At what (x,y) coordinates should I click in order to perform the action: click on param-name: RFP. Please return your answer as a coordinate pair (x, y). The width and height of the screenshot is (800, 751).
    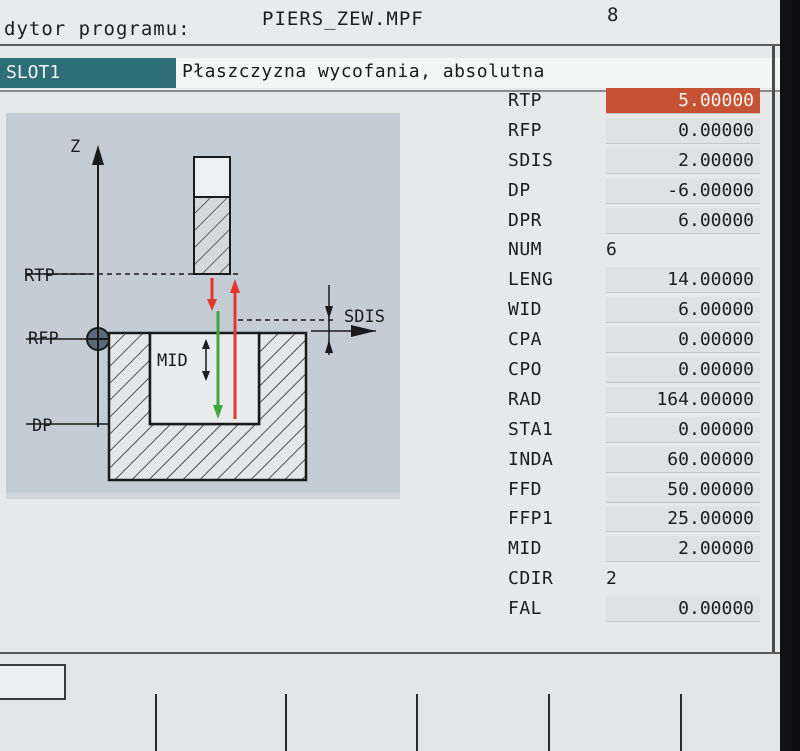
    Looking at the image, I should click on (525, 130).